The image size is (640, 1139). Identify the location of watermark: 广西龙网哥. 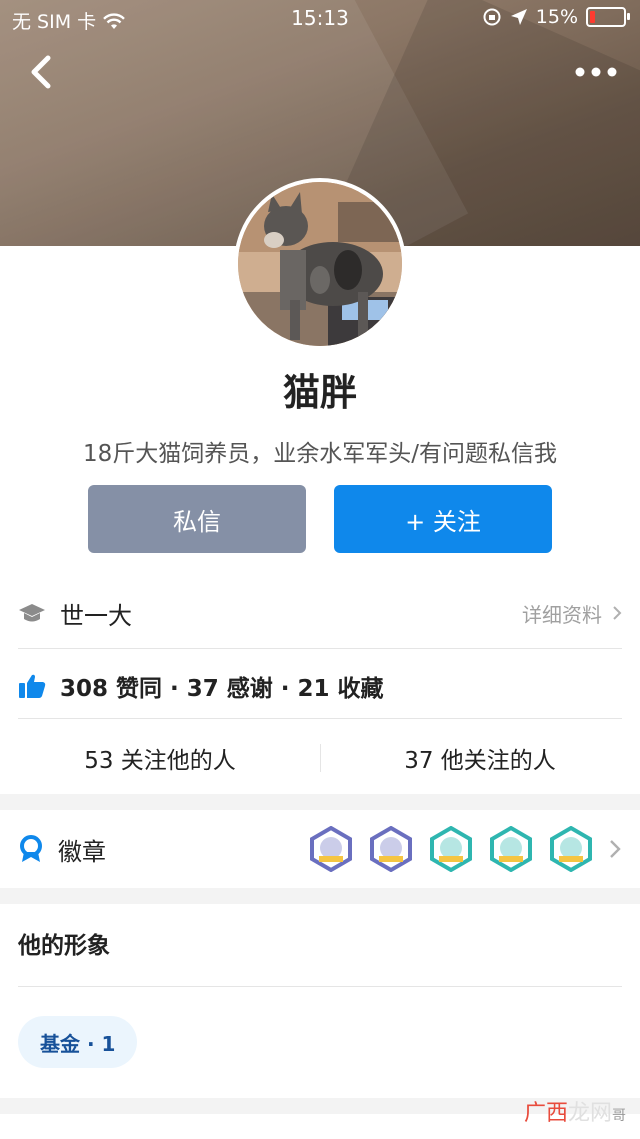
(575, 1111).